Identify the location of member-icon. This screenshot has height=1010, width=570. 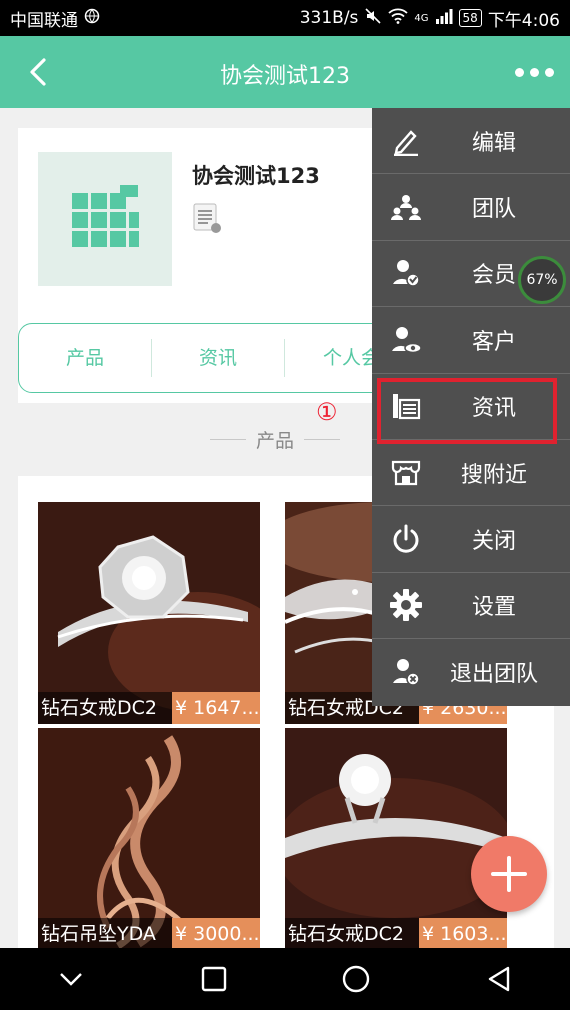
(406, 273).